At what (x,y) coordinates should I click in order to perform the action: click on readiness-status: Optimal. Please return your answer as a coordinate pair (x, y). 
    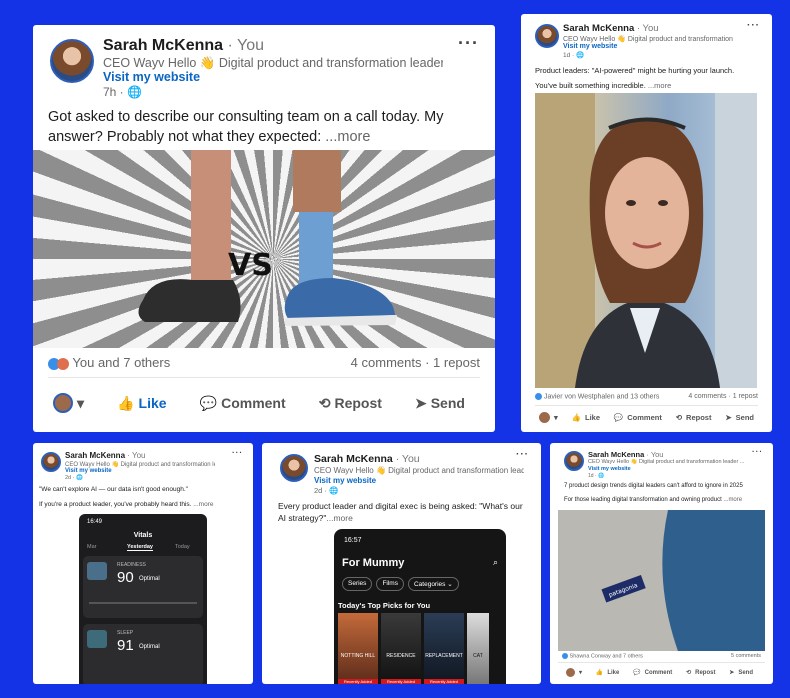
    Looking at the image, I should click on (149, 579).